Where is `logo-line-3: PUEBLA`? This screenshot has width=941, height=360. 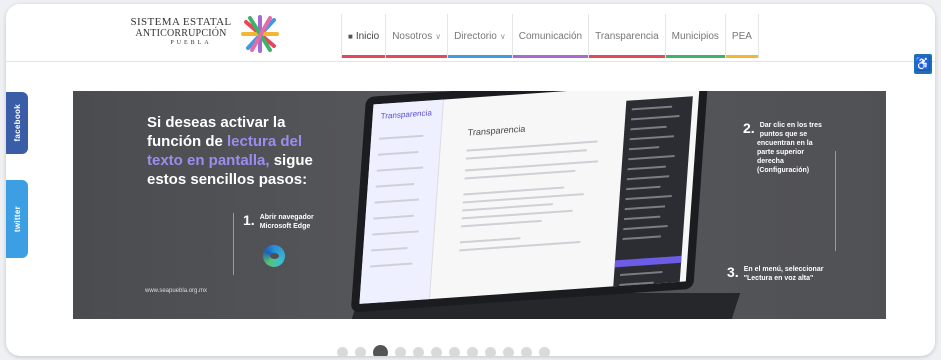 logo-line-3: PUEBLA is located at coordinates (191, 43).